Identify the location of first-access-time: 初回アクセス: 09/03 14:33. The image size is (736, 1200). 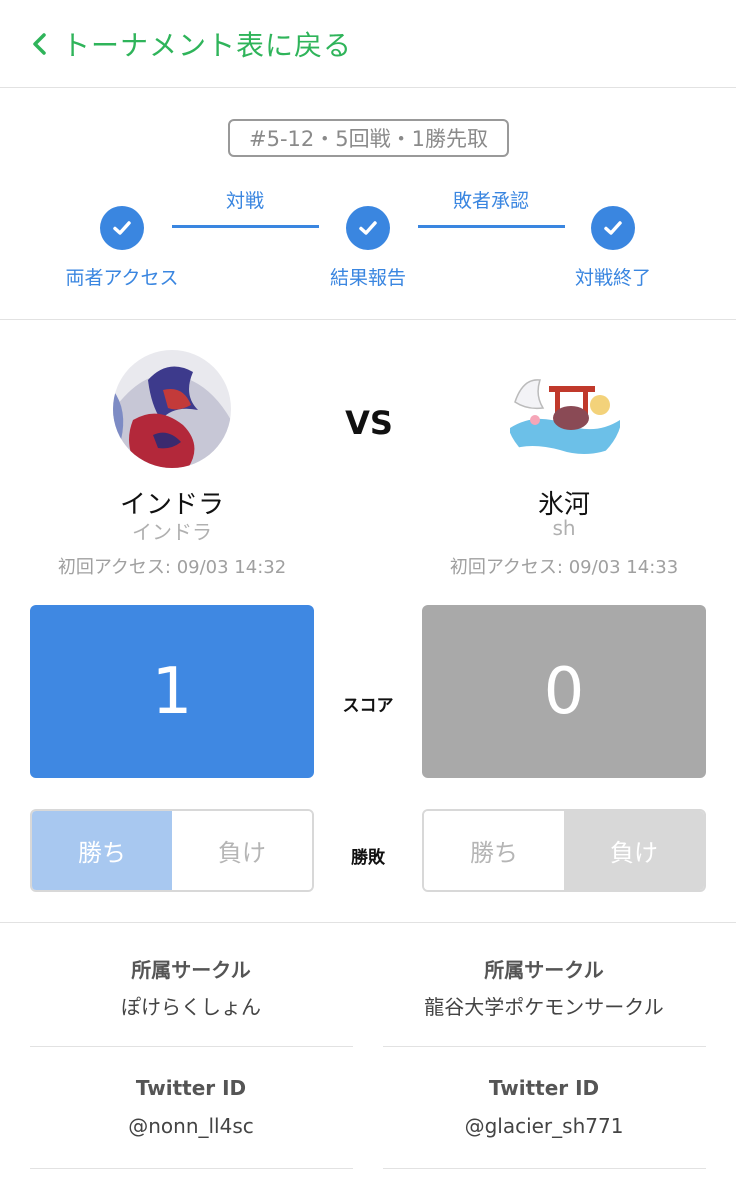
(564, 567).